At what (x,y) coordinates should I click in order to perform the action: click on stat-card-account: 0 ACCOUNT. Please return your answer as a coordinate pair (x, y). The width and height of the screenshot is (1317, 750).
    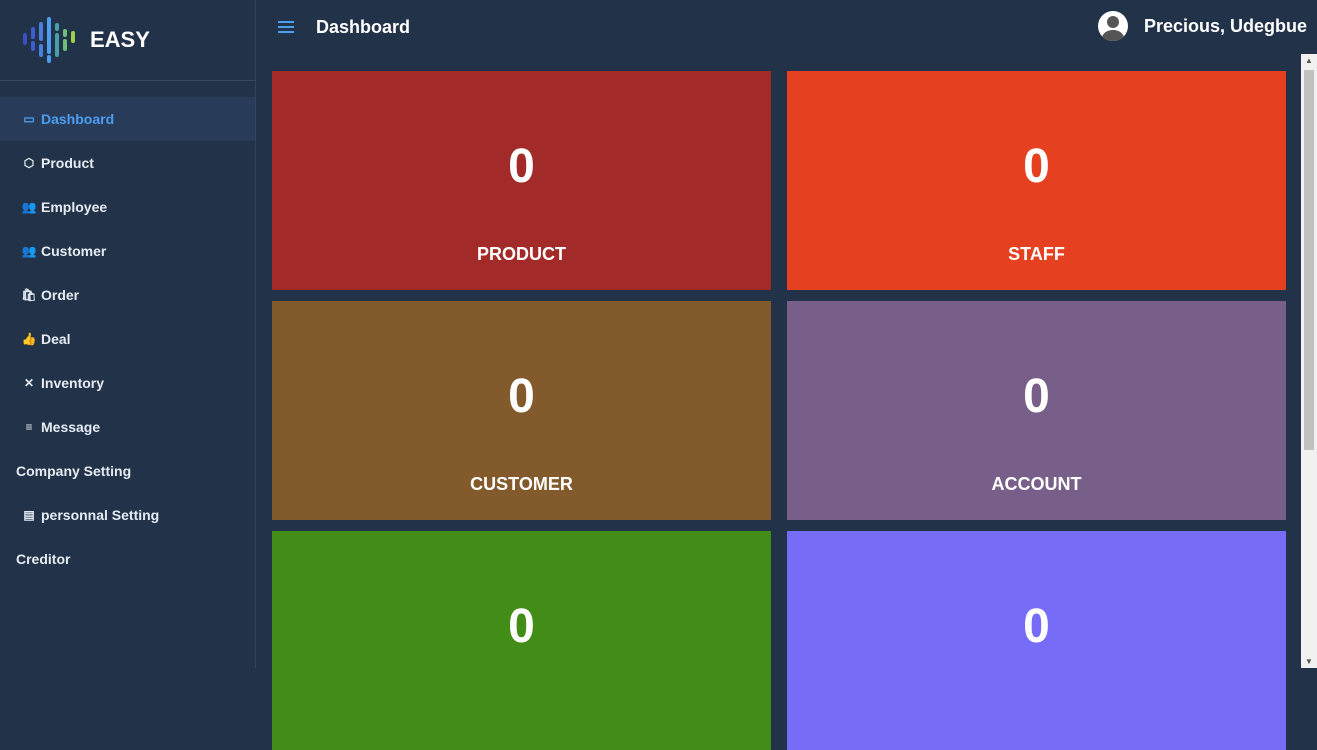
    Looking at the image, I should click on (1036, 410).